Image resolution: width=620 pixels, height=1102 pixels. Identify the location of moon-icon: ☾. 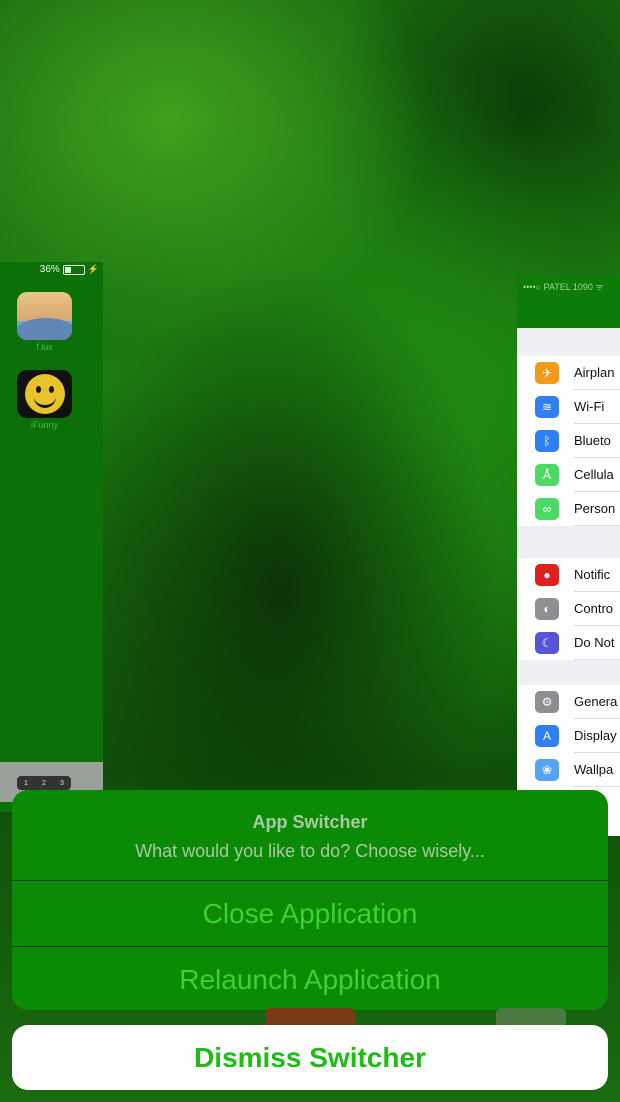
(547, 643).